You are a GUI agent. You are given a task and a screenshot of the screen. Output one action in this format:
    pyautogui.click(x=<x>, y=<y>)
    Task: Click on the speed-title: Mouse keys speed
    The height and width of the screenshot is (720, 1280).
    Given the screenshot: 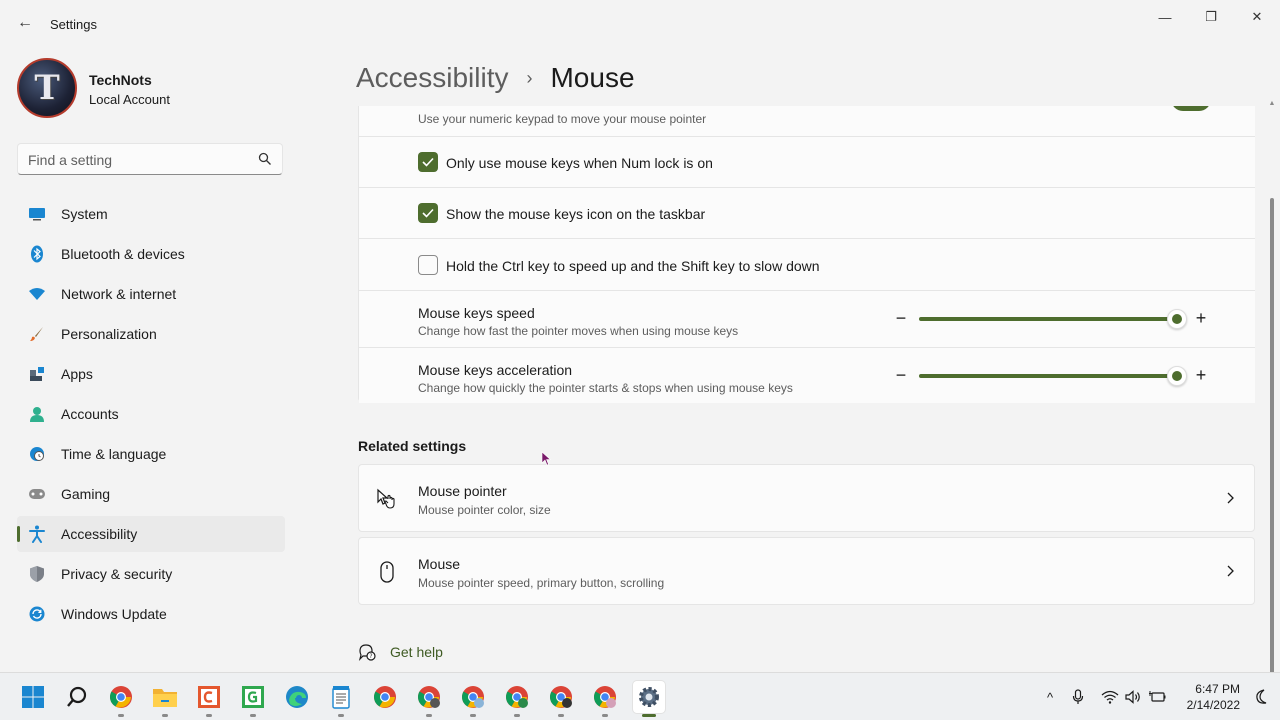 What is the action you would take?
    pyautogui.click(x=476, y=313)
    